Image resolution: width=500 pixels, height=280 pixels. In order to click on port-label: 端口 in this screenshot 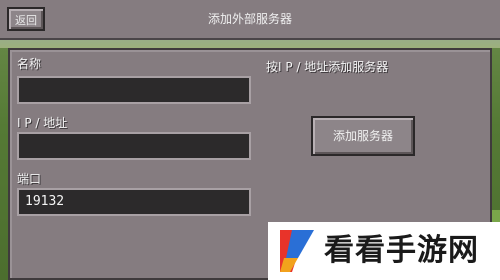, I will do `click(29, 179)`.